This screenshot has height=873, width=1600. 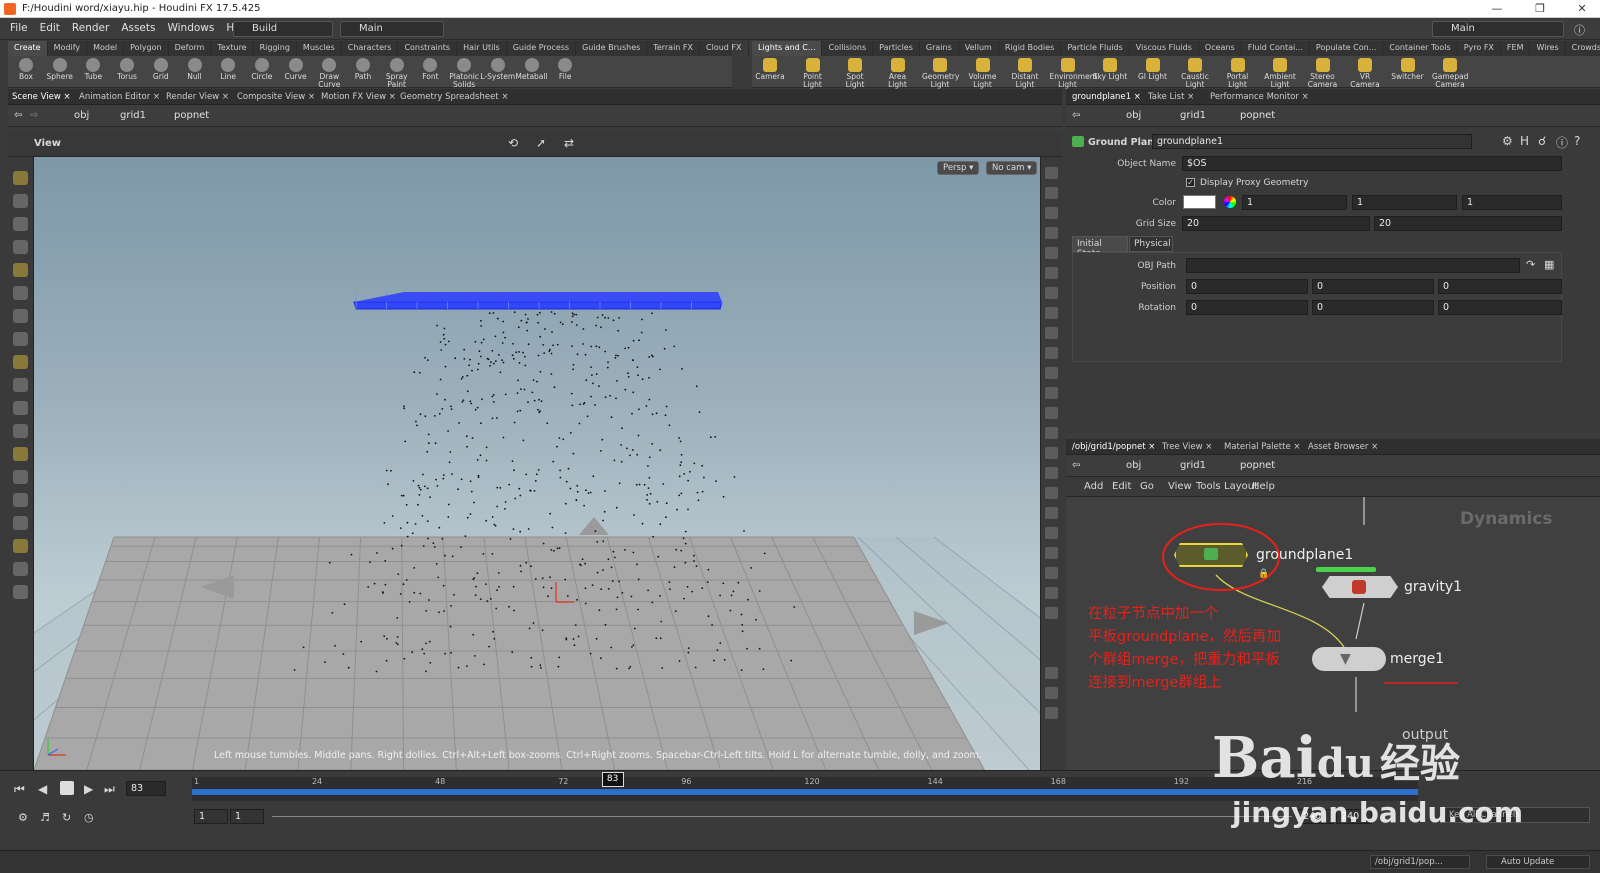 I want to click on shelf-tab: Rigid Bodies, so click(x=1030, y=48).